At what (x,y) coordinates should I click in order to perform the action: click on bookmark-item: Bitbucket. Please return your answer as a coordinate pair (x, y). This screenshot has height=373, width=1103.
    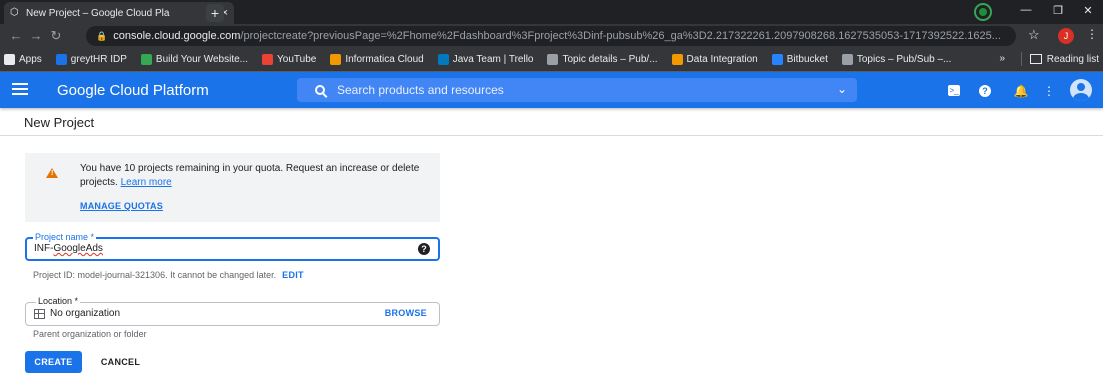
    Looking at the image, I should click on (799, 59).